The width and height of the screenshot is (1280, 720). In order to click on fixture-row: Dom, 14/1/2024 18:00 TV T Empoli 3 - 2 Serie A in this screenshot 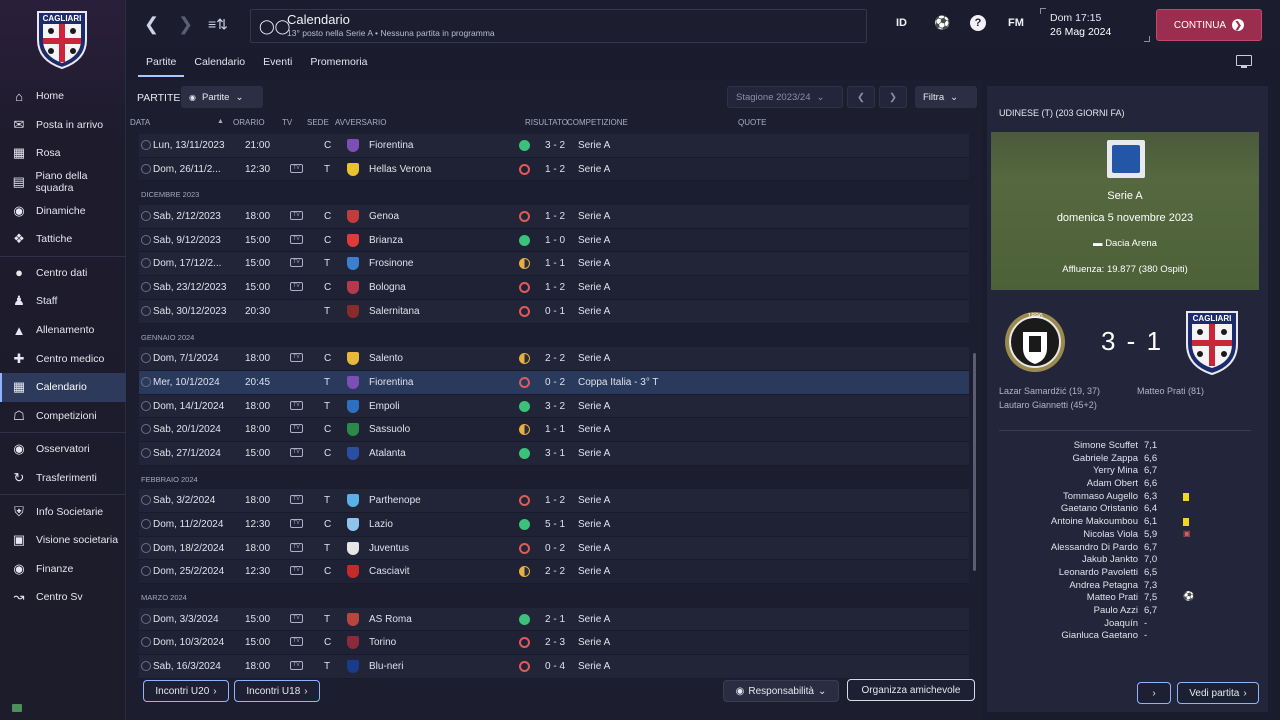, I will do `click(554, 406)`.